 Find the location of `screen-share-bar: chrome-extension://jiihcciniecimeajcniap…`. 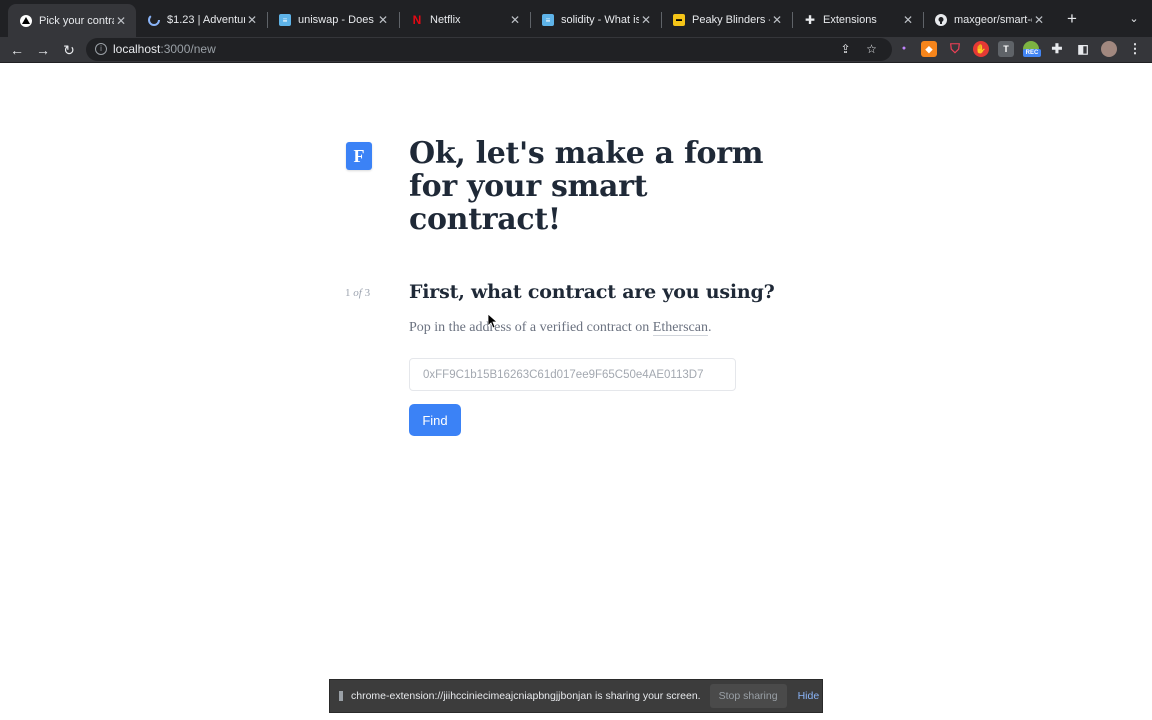

screen-share-bar: chrome-extension://jiihcciniecimeajcniap… is located at coordinates (576, 696).